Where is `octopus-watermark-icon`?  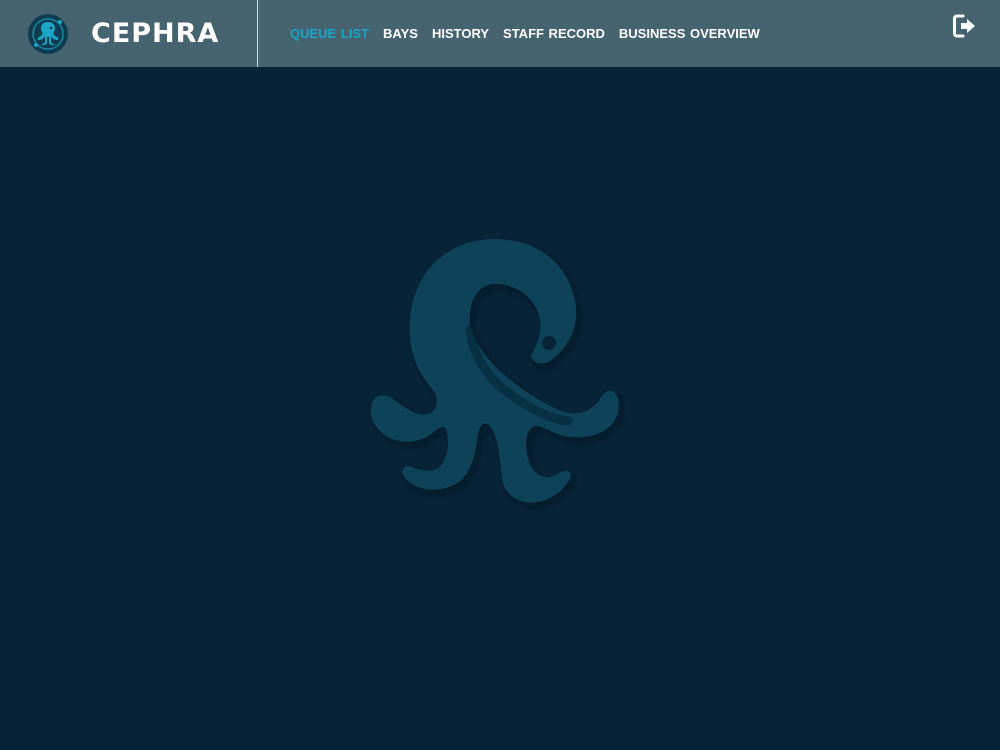
octopus-watermark-icon is located at coordinates (494, 371).